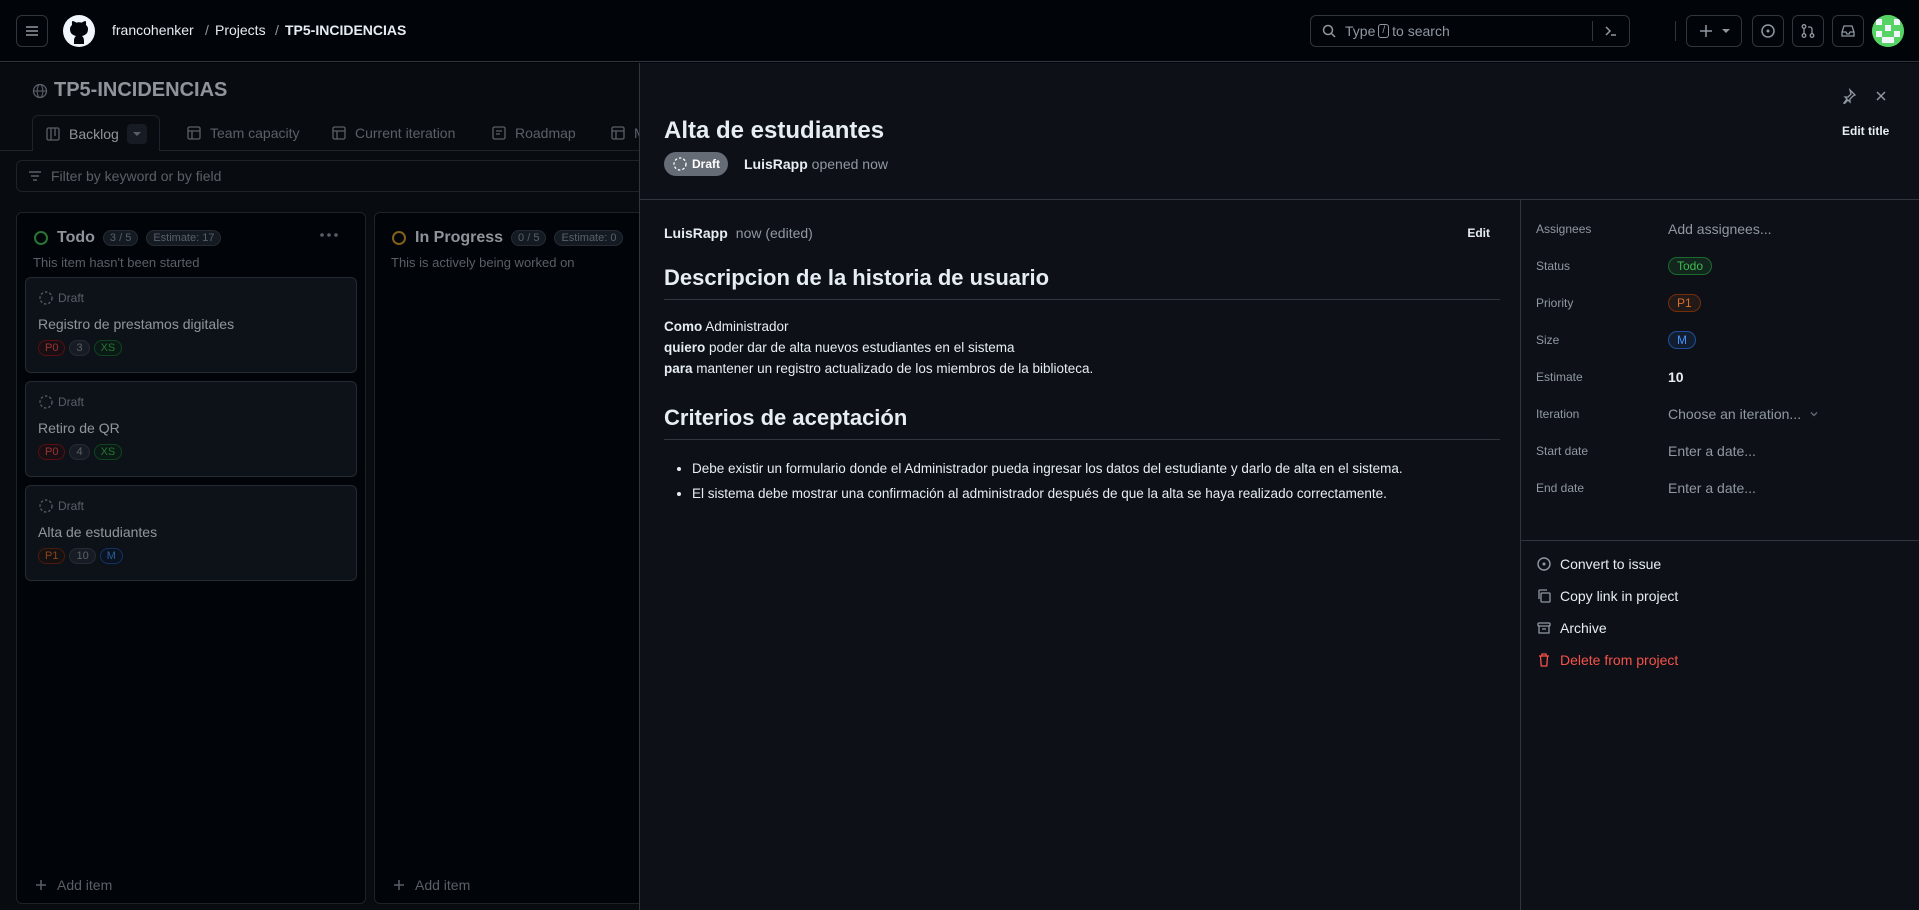 The height and width of the screenshot is (910, 1919). Describe the element at coordinates (529, 238) in the screenshot. I see `column-count: 0 / 5` at that location.